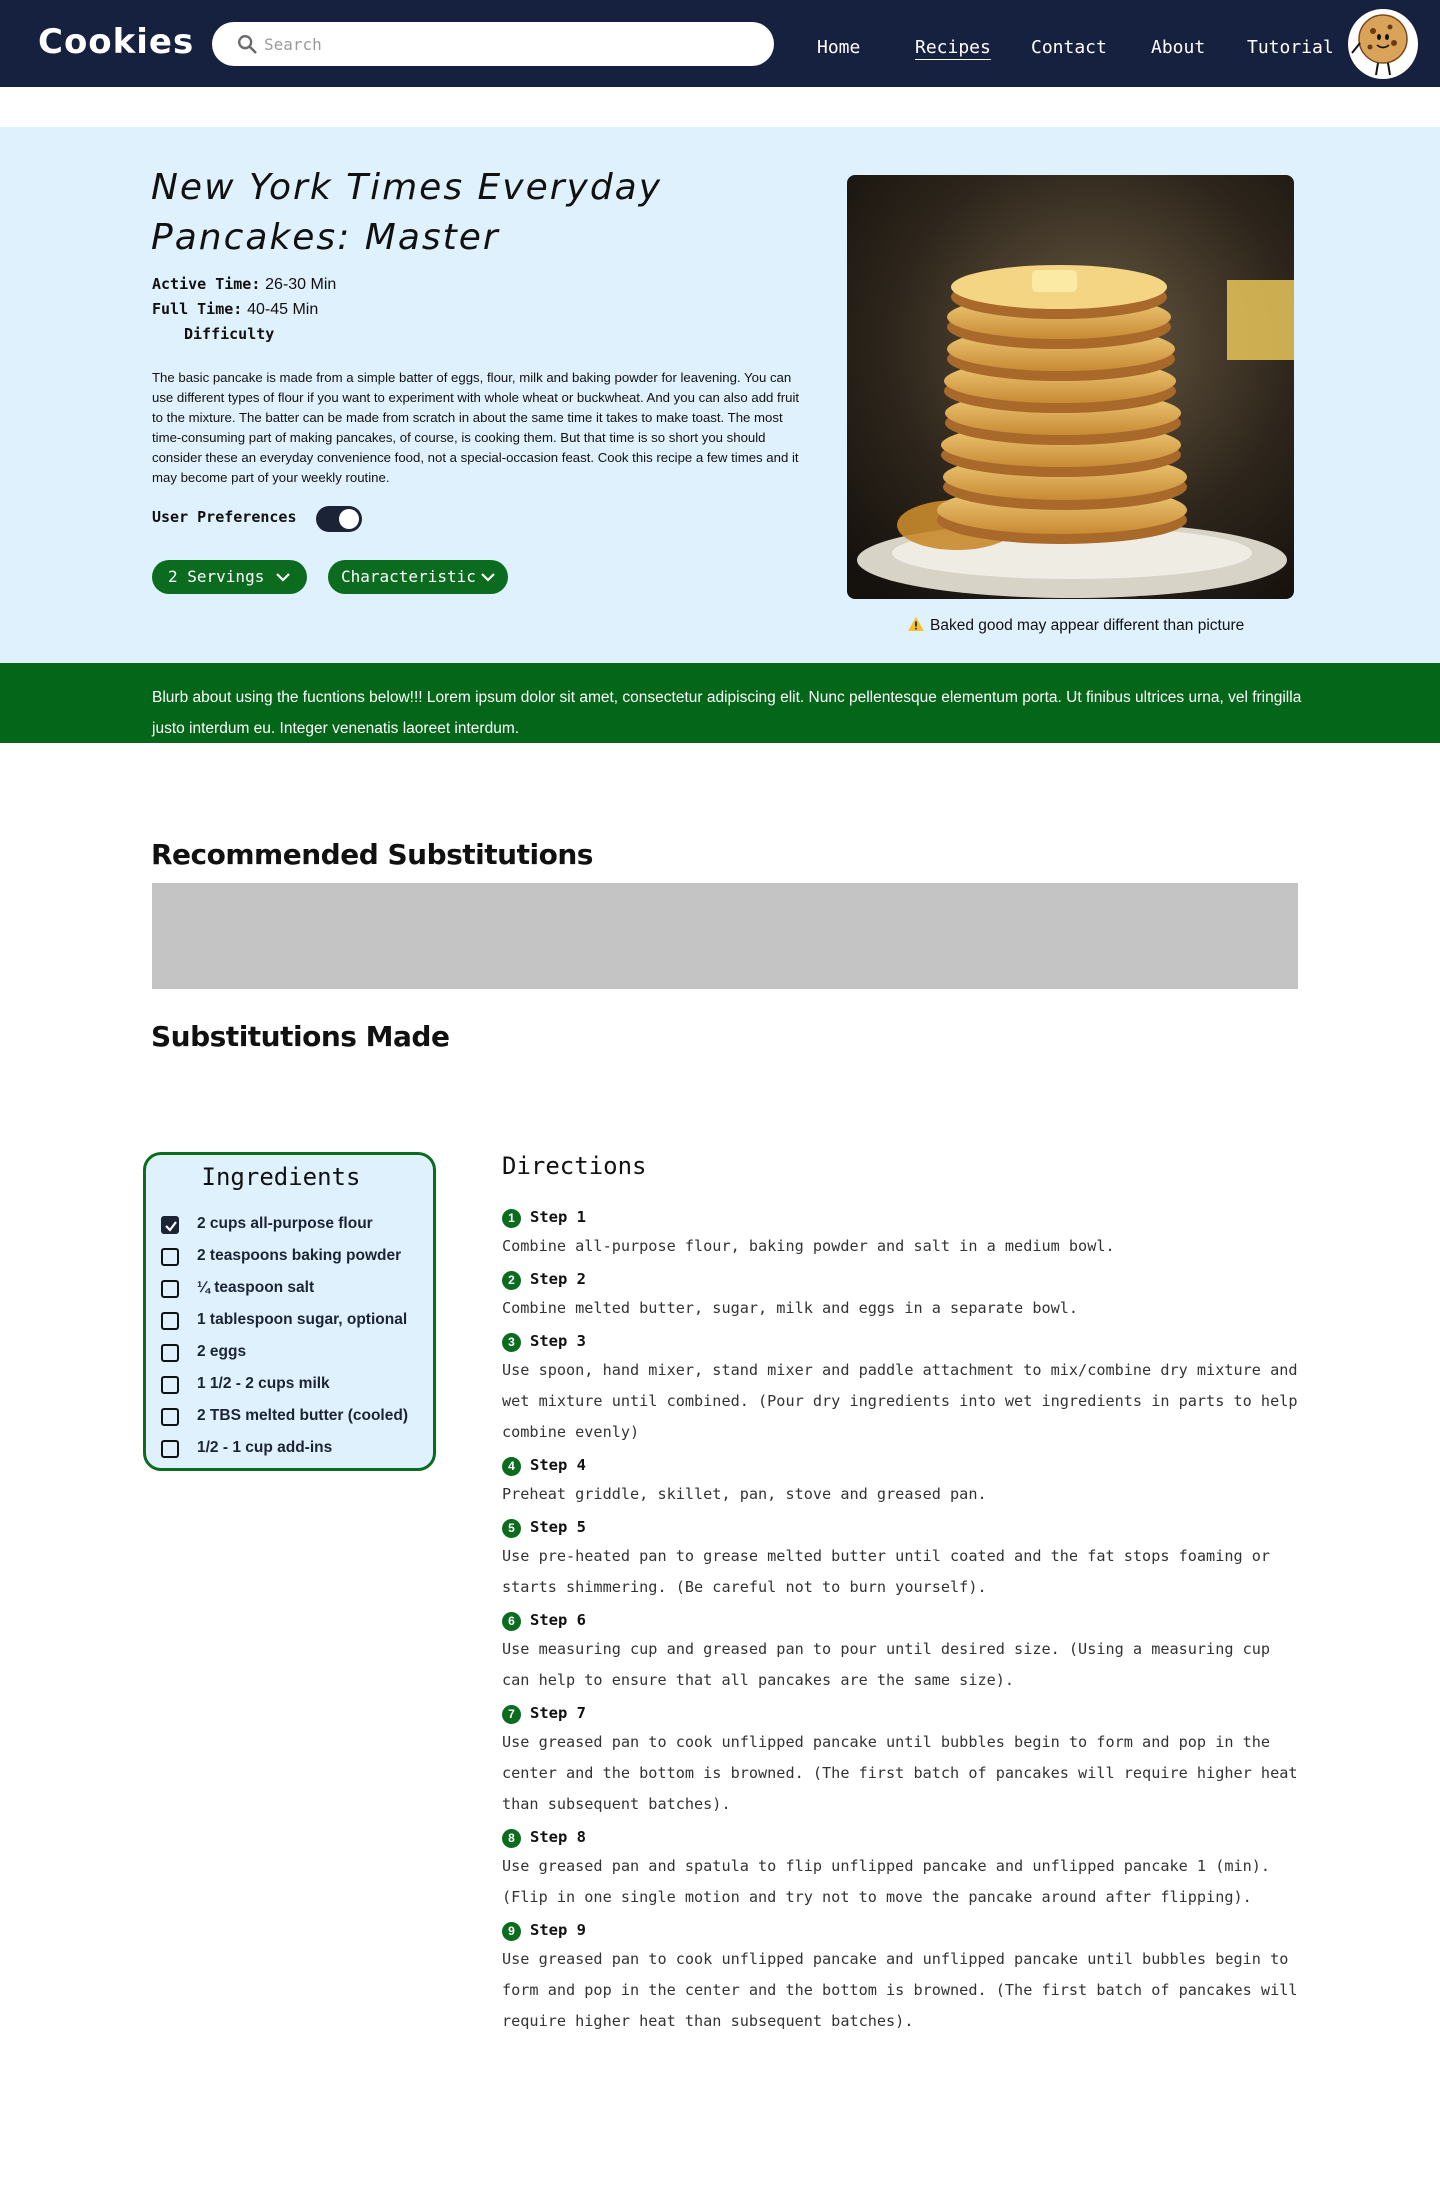 Image resolution: width=1440 pixels, height=2189 pixels. Describe the element at coordinates (838, 47) in the screenshot. I see `nav-link-home: Home` at that location.